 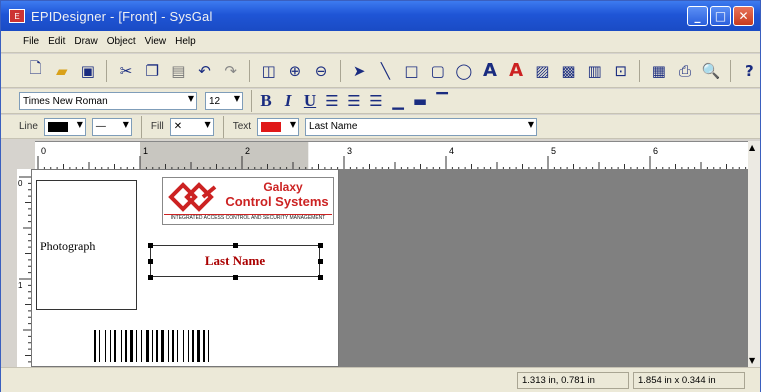 I want to click on status-size: 1.854 in x 0.344 in, so click(x=689, y=380).